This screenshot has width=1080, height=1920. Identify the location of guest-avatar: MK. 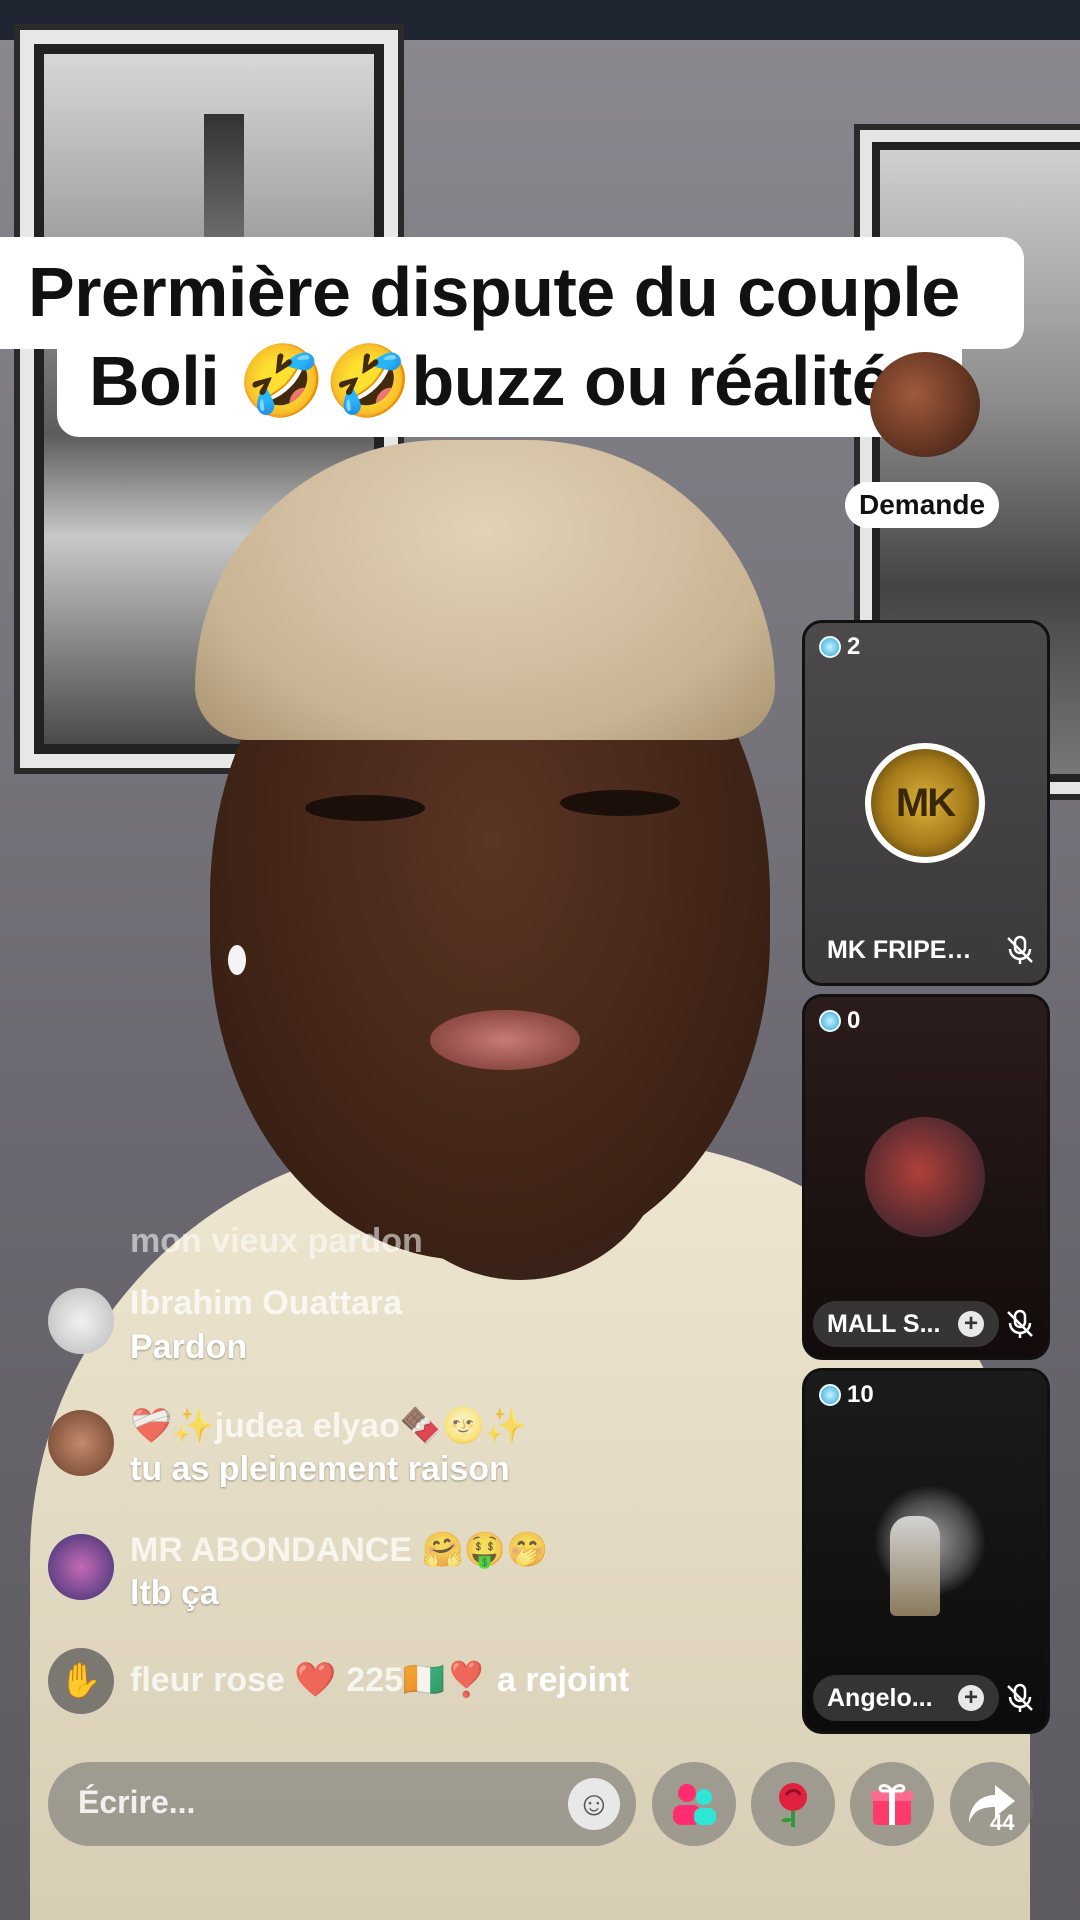
(925, 803).